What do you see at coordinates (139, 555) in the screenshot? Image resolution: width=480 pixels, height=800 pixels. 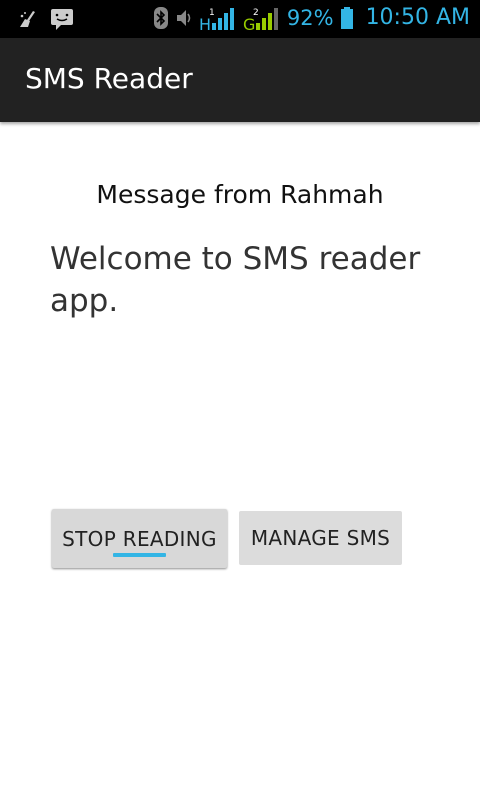 I see `focus-indicator` at bounding box center [139, 555].